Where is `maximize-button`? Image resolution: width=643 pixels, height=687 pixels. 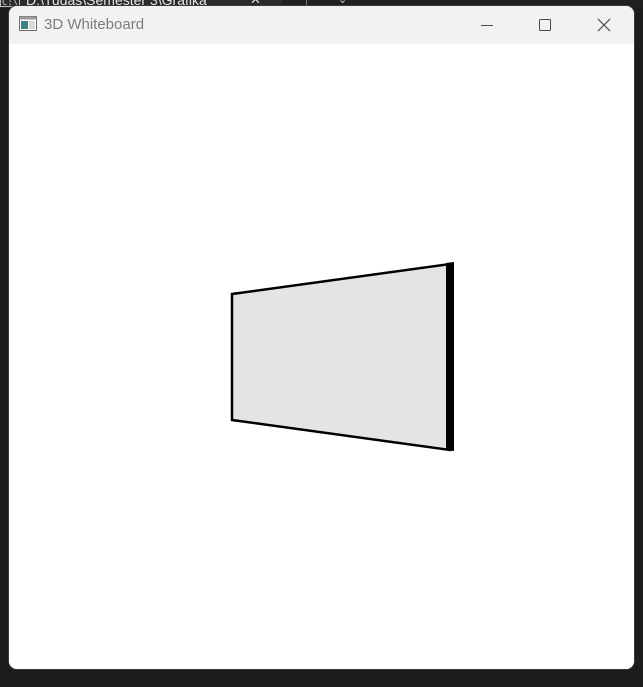 maximize-button is located at coordinates (545, 25).